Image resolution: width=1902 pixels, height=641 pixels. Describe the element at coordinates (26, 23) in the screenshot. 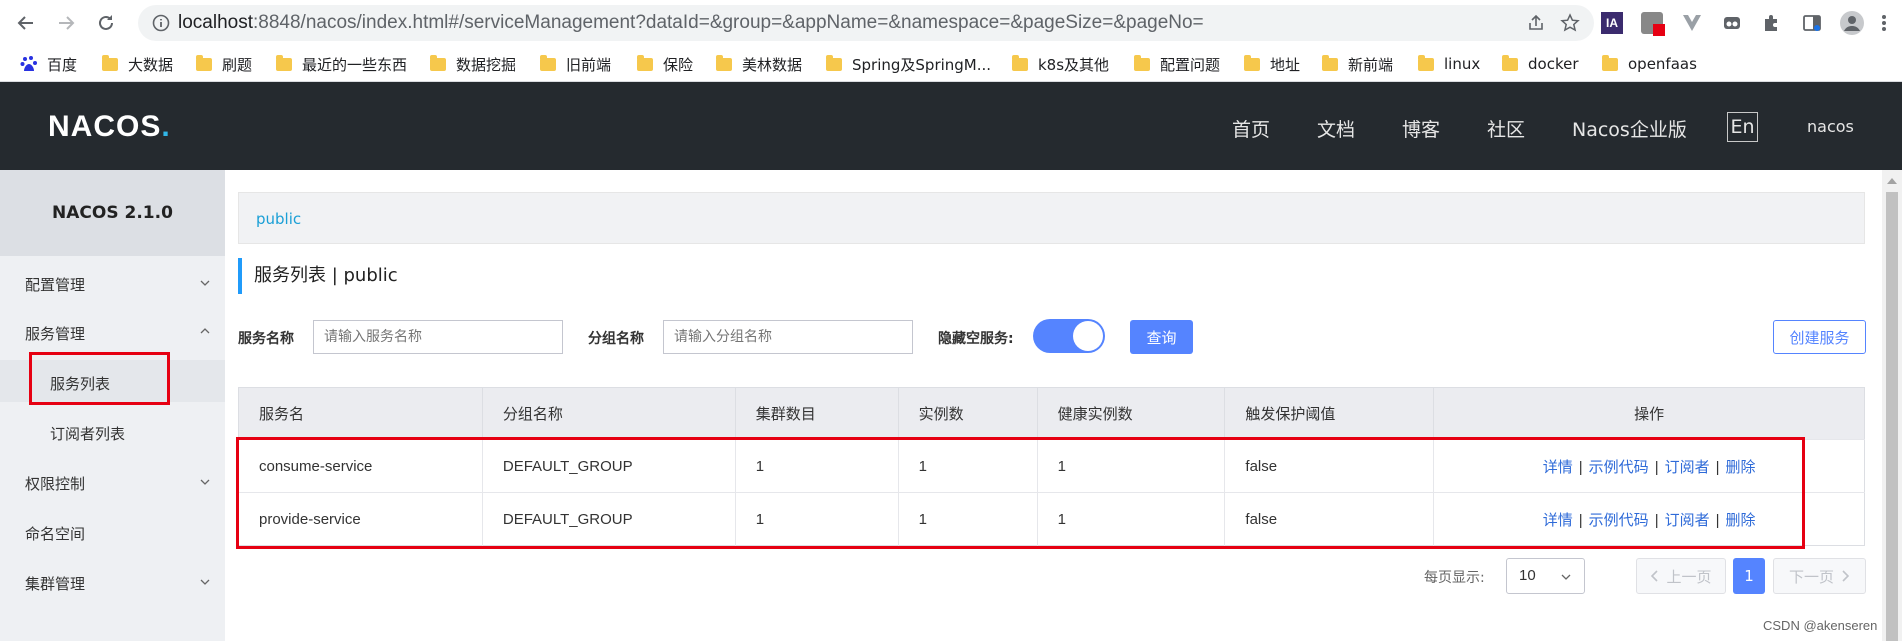

I see `back-icon` at that location.